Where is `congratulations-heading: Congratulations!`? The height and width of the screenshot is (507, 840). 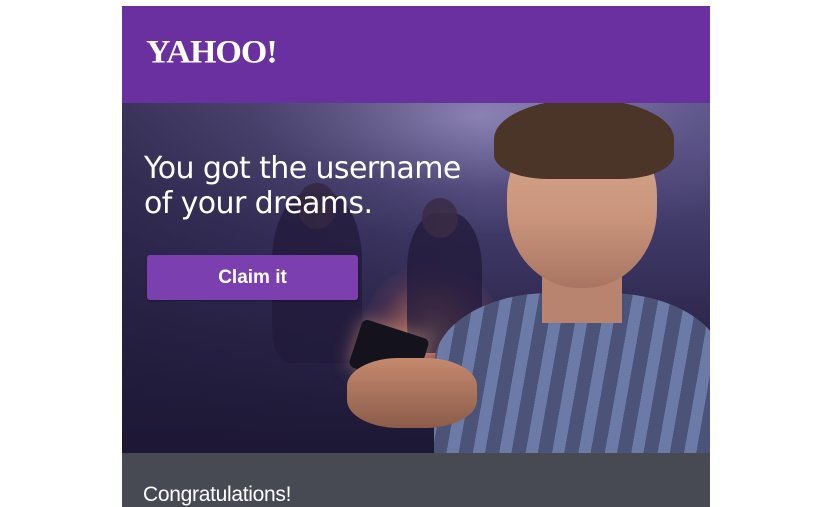 congratulations-heading: Congratulations! is located at coordinates (217, 494).